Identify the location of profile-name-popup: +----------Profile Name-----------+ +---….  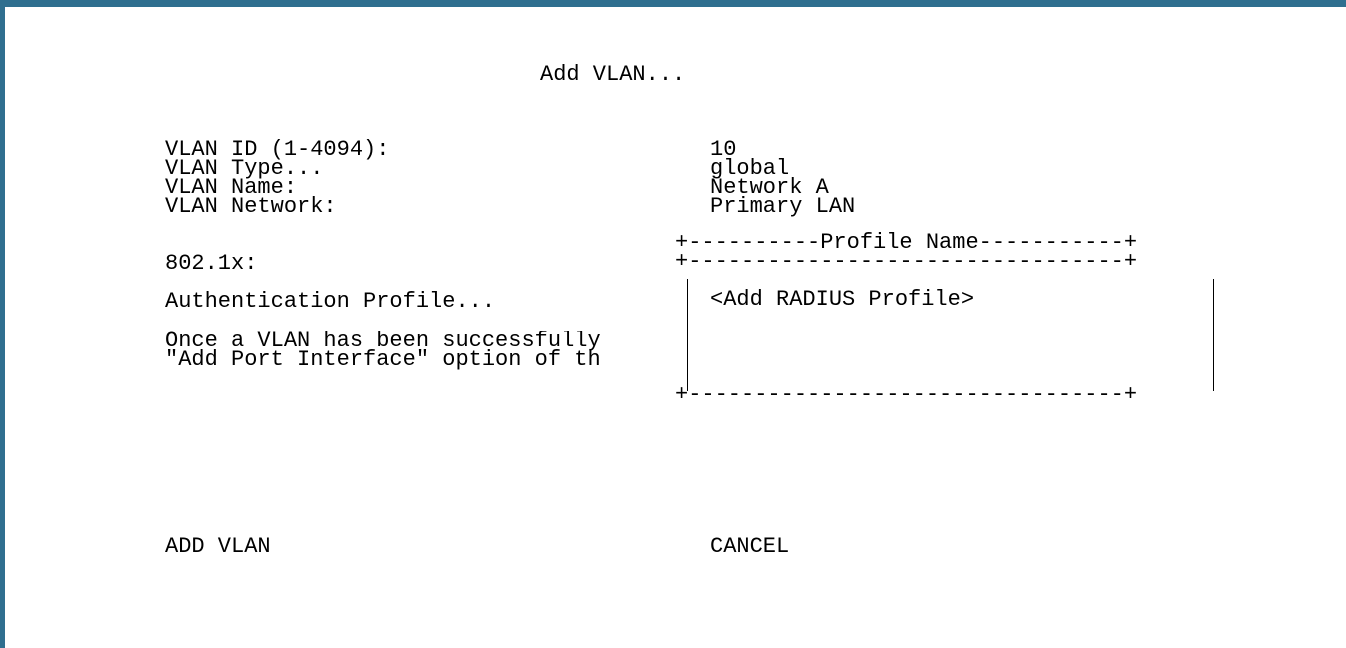
(949, 320).